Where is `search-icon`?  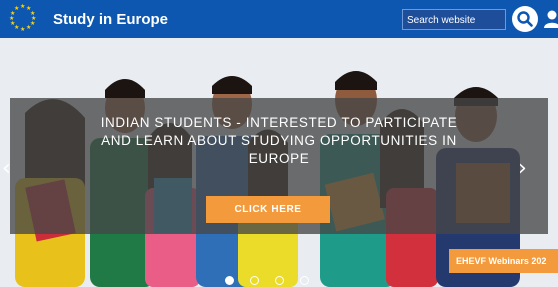 search-icon is located at coordinates (525, 19).